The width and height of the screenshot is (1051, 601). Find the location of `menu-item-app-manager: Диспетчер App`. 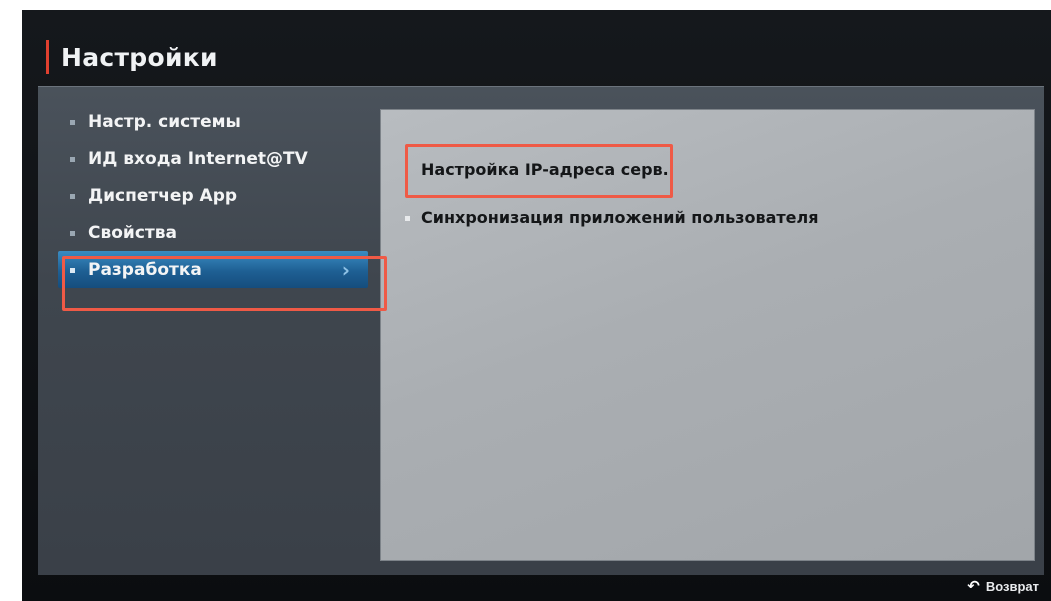

menu-item-app-manager: Диспетчер App is located at coordinates (213, 195).